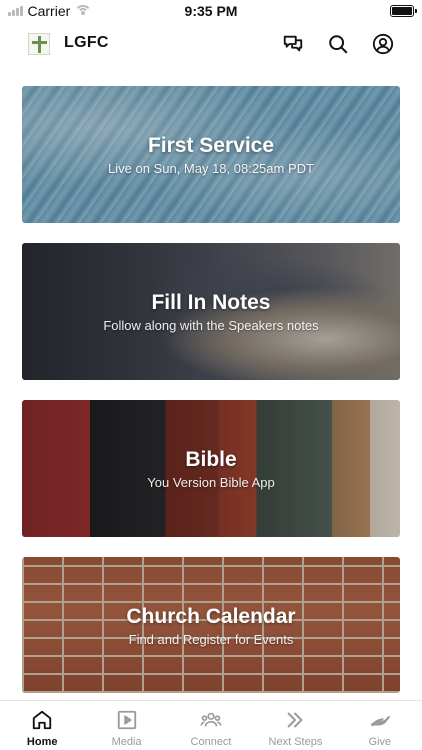  Describe the element at coordinates (126, 720) in the screenshot. I see `media-icon` at that location.